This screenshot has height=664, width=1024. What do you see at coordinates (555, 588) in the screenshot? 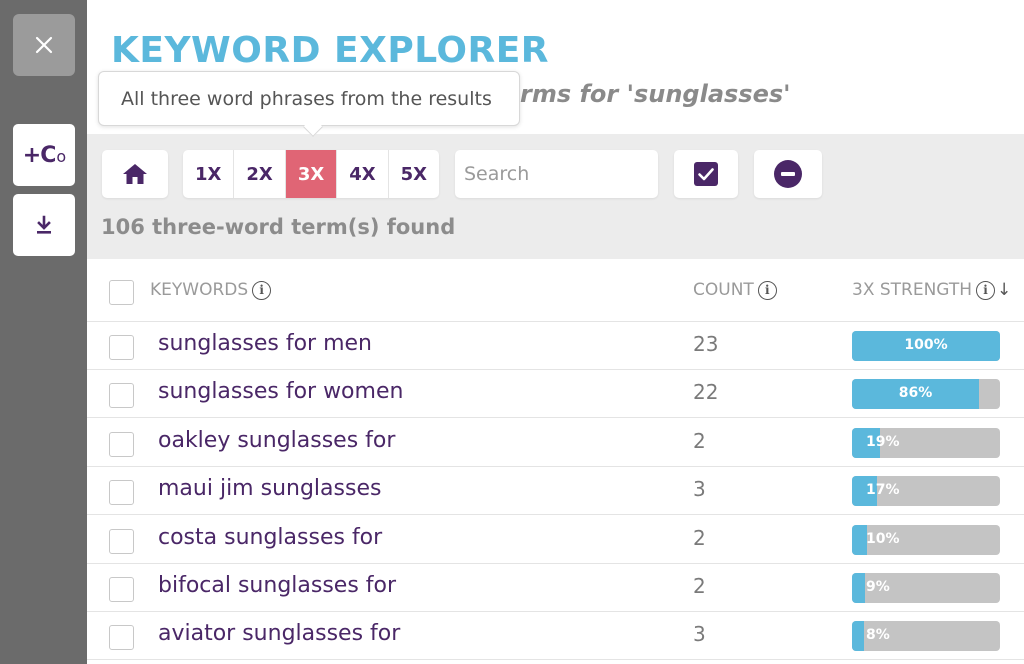
I see `table-row: bifocal sunglasses for 2 9%` at bounding box center [555, 588].